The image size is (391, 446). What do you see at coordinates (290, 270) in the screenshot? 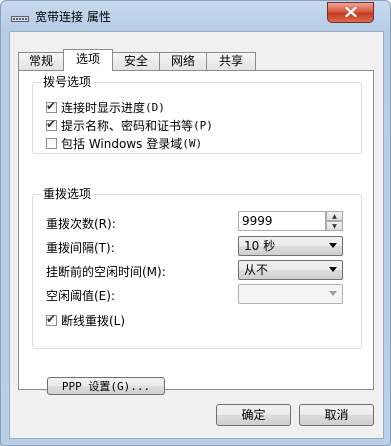
I see `idle-hangup-select: 从不` at bounding box center [290, 270].